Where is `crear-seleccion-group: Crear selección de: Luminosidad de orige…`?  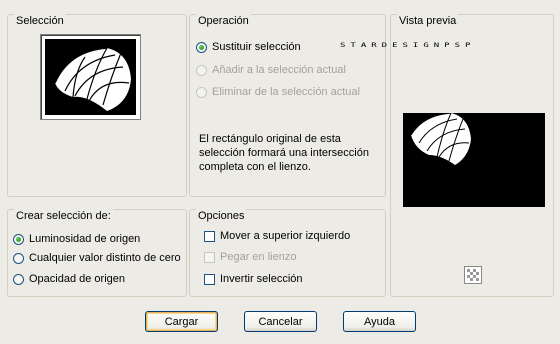
crear-seleccion-group: Crear selección de: Luminosidad de orige… is located at coordinates (97, 253).